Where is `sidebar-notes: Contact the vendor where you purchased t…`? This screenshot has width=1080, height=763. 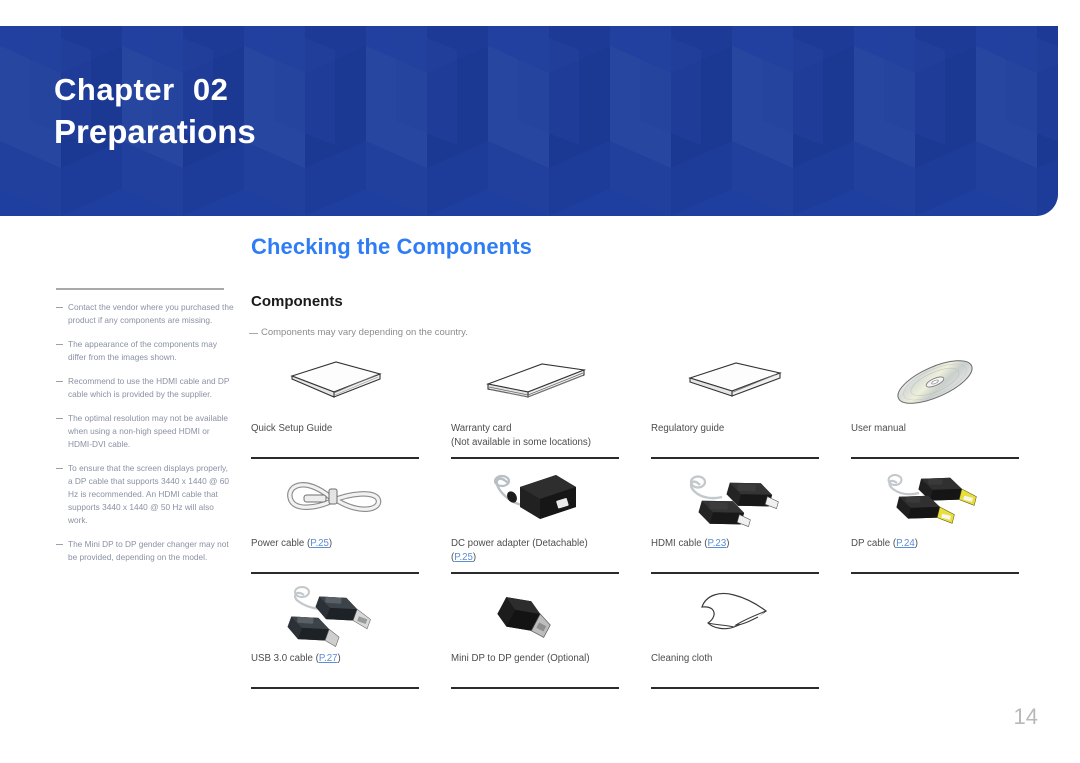 sidebar-notes: Contact the vendor where you purchased t… is located at coordinates (145, 431).